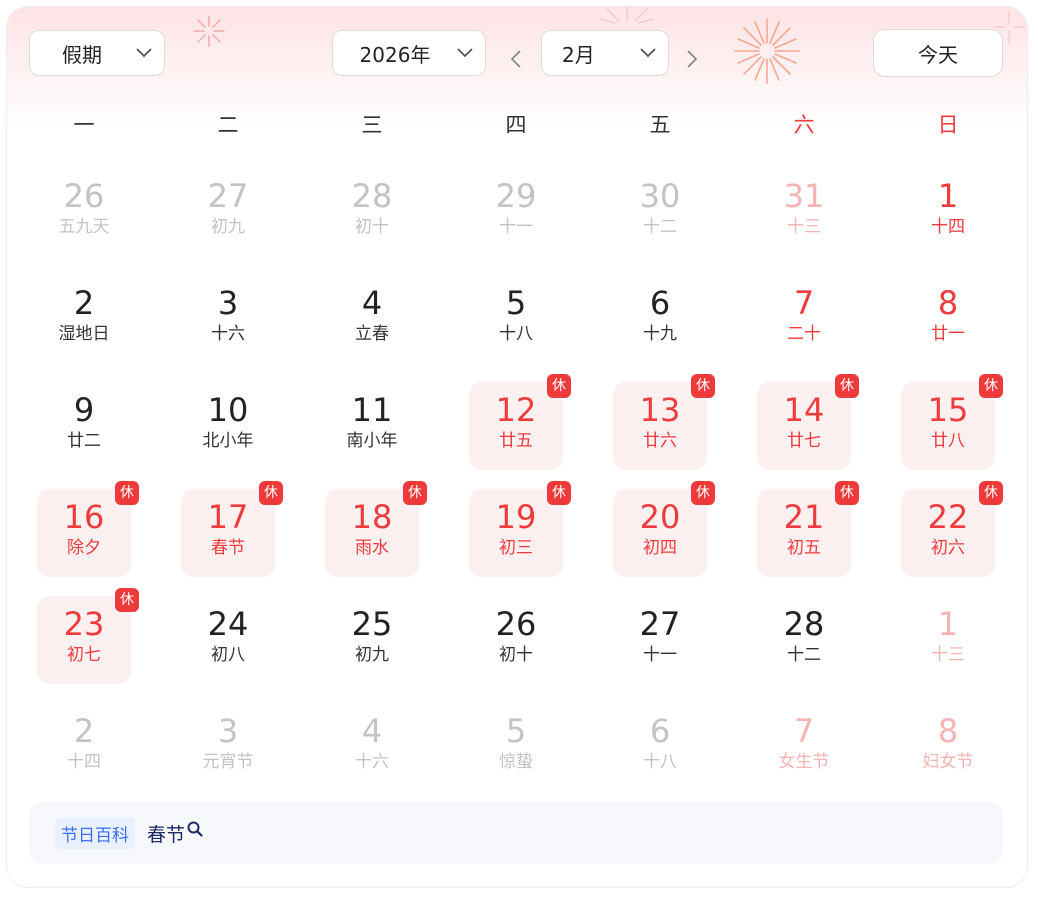 The width and height of the screenshot is (1038, 904). Describe the element at coordinates (516, 441) in the screenshot. I see `lunar-date: 廿五` at that location.